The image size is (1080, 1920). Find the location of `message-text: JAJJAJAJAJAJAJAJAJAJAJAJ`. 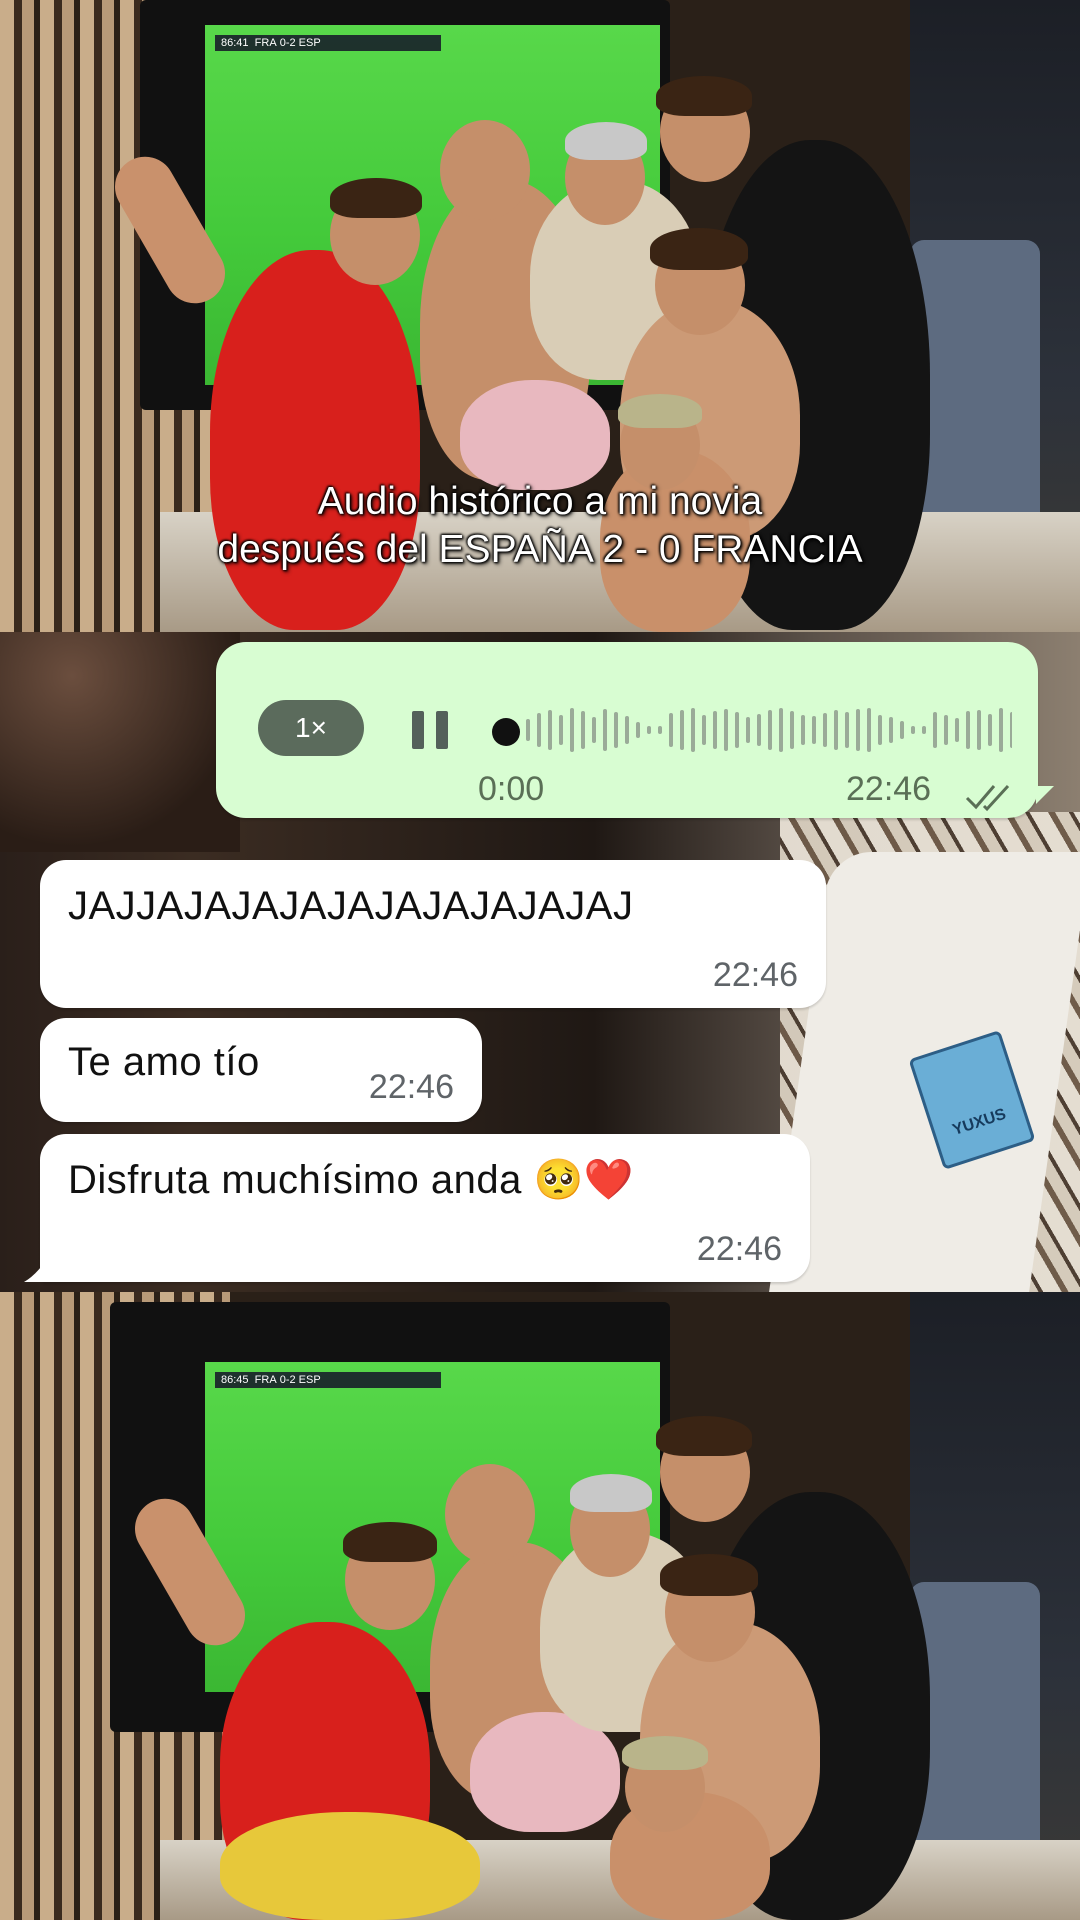

message-text: JAJJAJAJAJAJAJAJAJAJAJAJ is located at coordinates (351, 906).